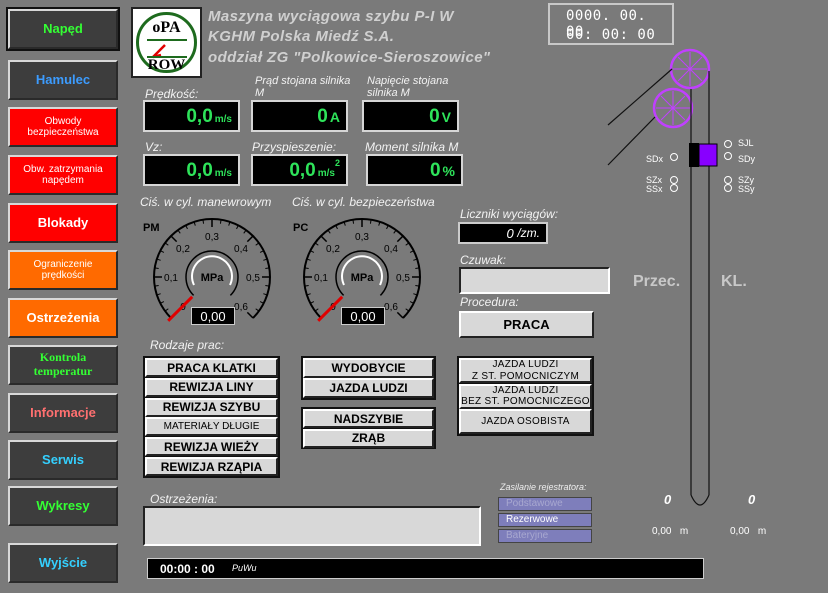 The height and width of the screenshot is (593, 828). Describe the element at coordinates (191, 116) in the screenshot. I see `speed-display: 0,0 m/s` at that location.